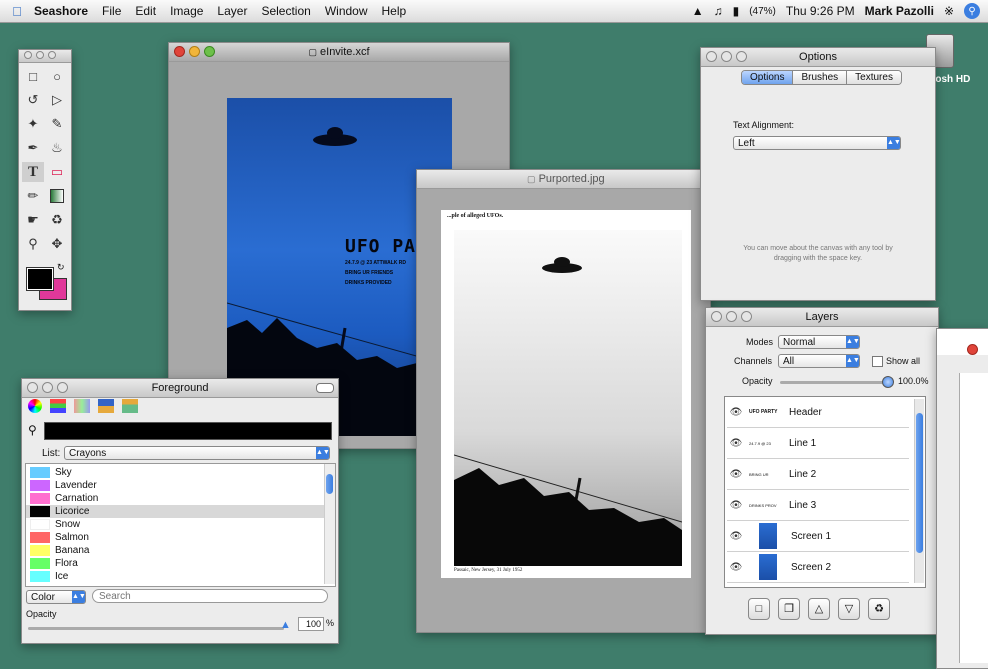 This screenshot has width=988, height=669. Describe the element at coordinates (33, 196) in the screenshot. I see `eyedropper-icon: ✏` at that location.